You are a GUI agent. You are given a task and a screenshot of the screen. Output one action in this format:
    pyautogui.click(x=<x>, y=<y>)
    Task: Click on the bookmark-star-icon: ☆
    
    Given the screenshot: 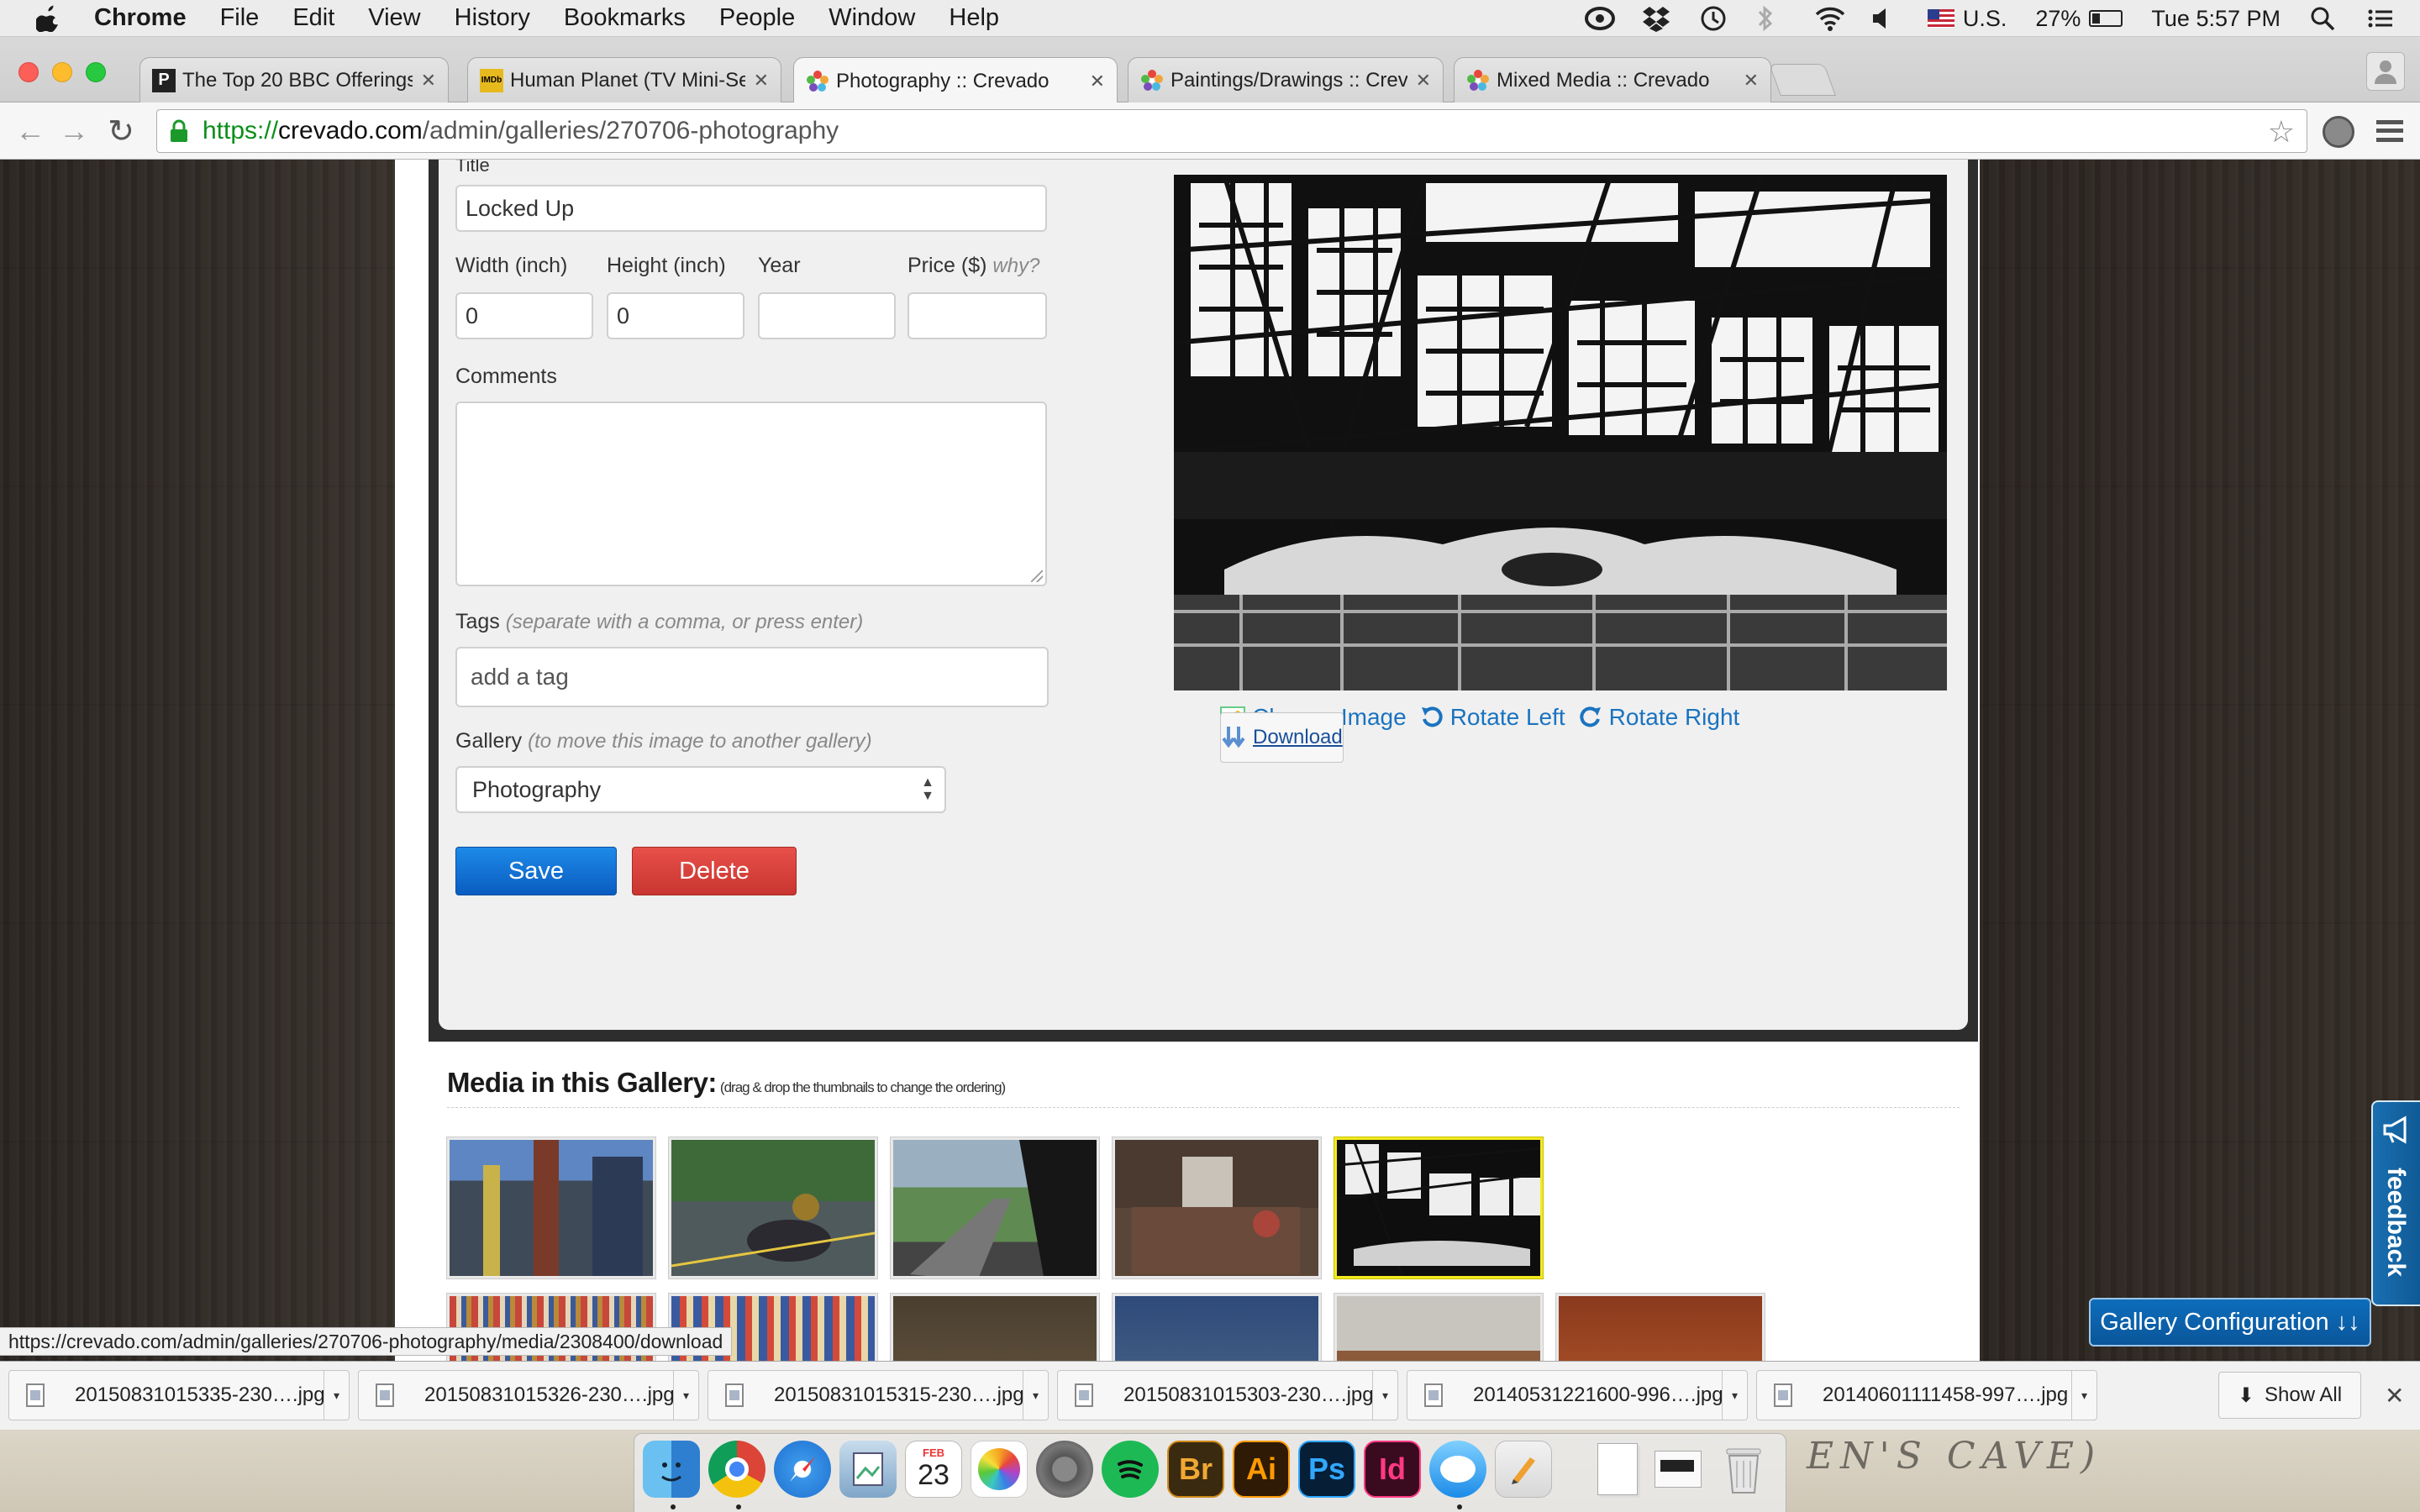 What is the action you would take?
    pyautogui.click(x=2281, y=132)
    